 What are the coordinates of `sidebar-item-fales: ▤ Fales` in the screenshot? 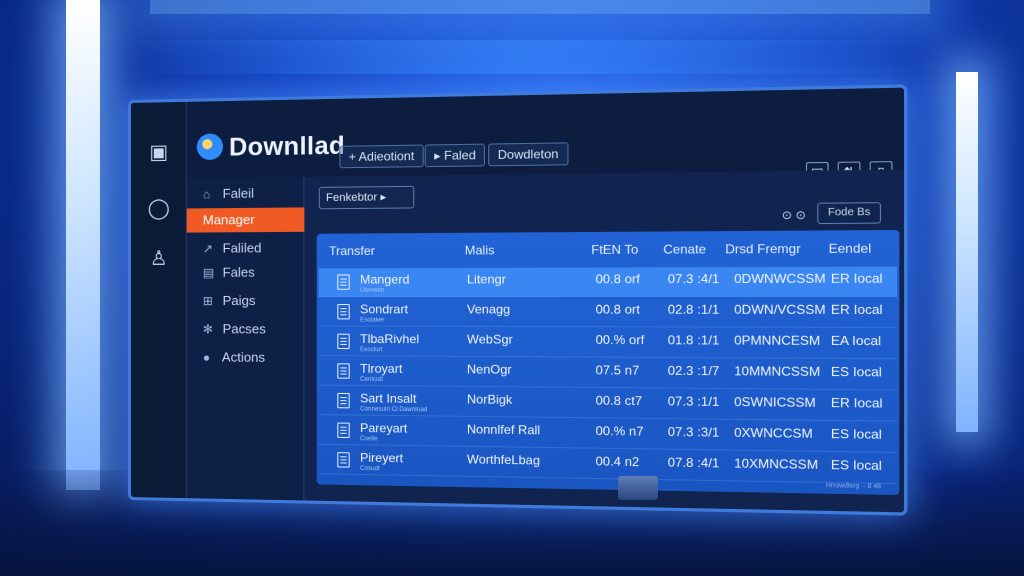 It's located at (246, 272).